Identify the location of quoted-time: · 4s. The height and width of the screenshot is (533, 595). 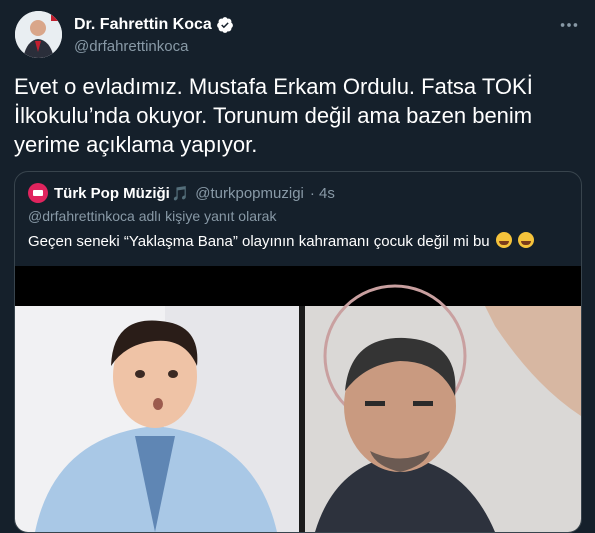
(322, 193).